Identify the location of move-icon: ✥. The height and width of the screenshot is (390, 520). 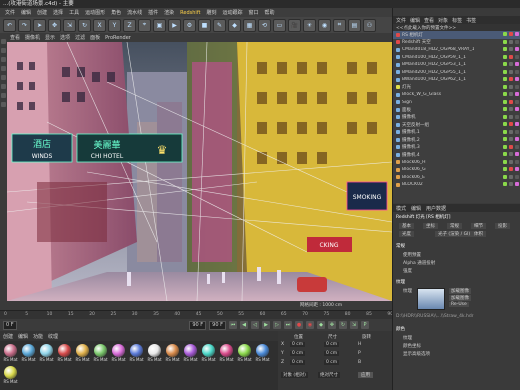
(54, 25).